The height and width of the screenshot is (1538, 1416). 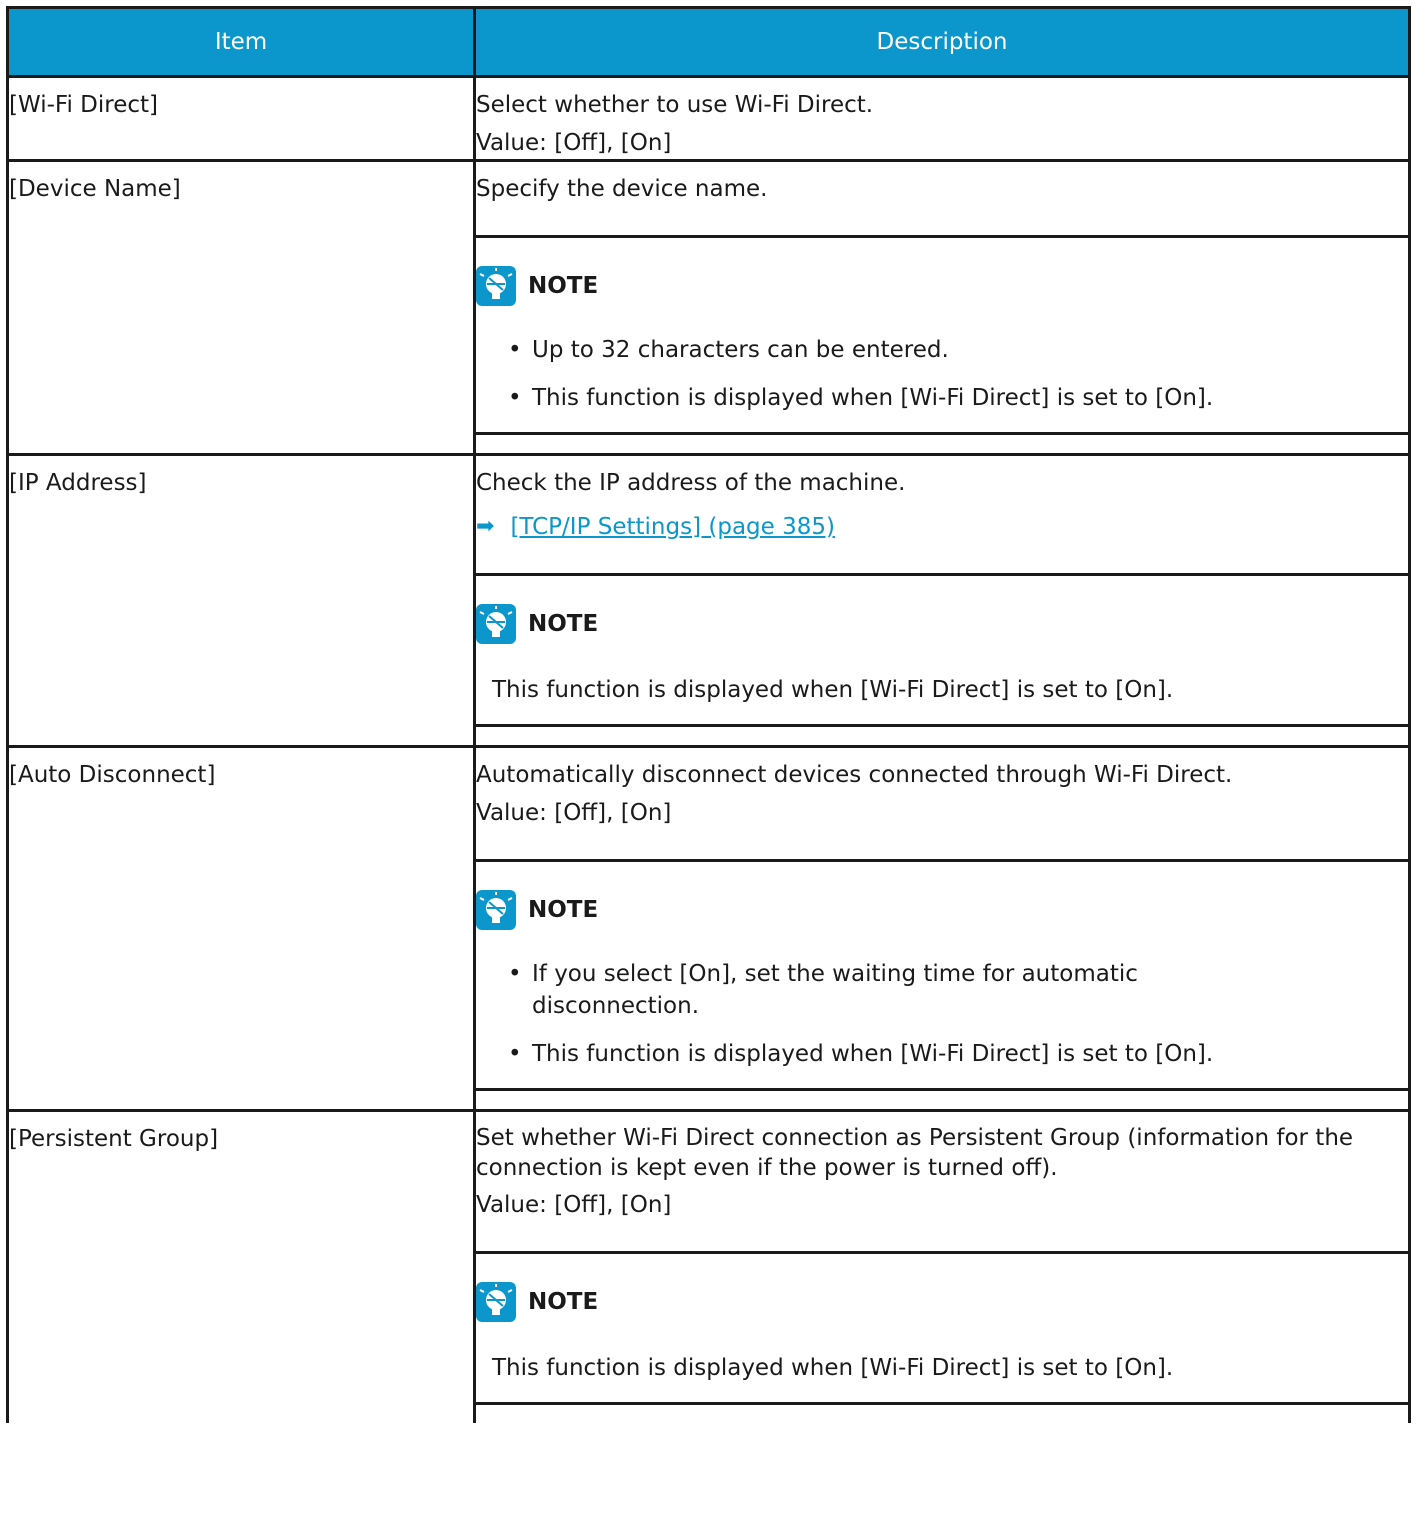 I want to click on item-cell: [Device Name], so click(x=241, y=307).